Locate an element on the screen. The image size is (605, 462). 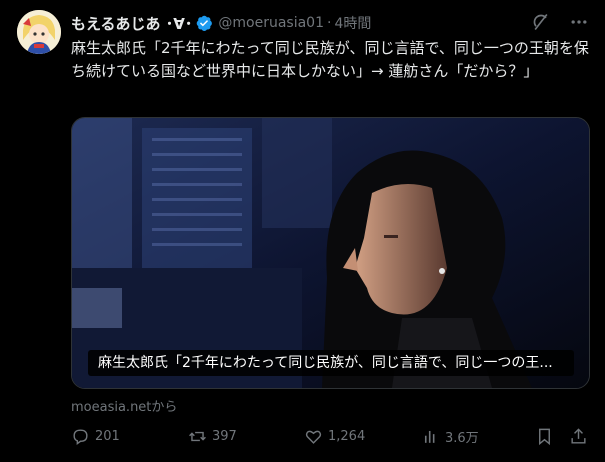
repost-button: 397 is located at coordinates (212, 436).